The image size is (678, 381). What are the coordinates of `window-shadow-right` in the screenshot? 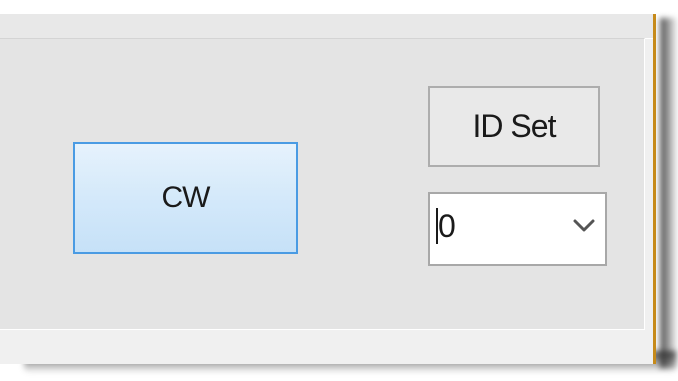 It's located at (669, 193).